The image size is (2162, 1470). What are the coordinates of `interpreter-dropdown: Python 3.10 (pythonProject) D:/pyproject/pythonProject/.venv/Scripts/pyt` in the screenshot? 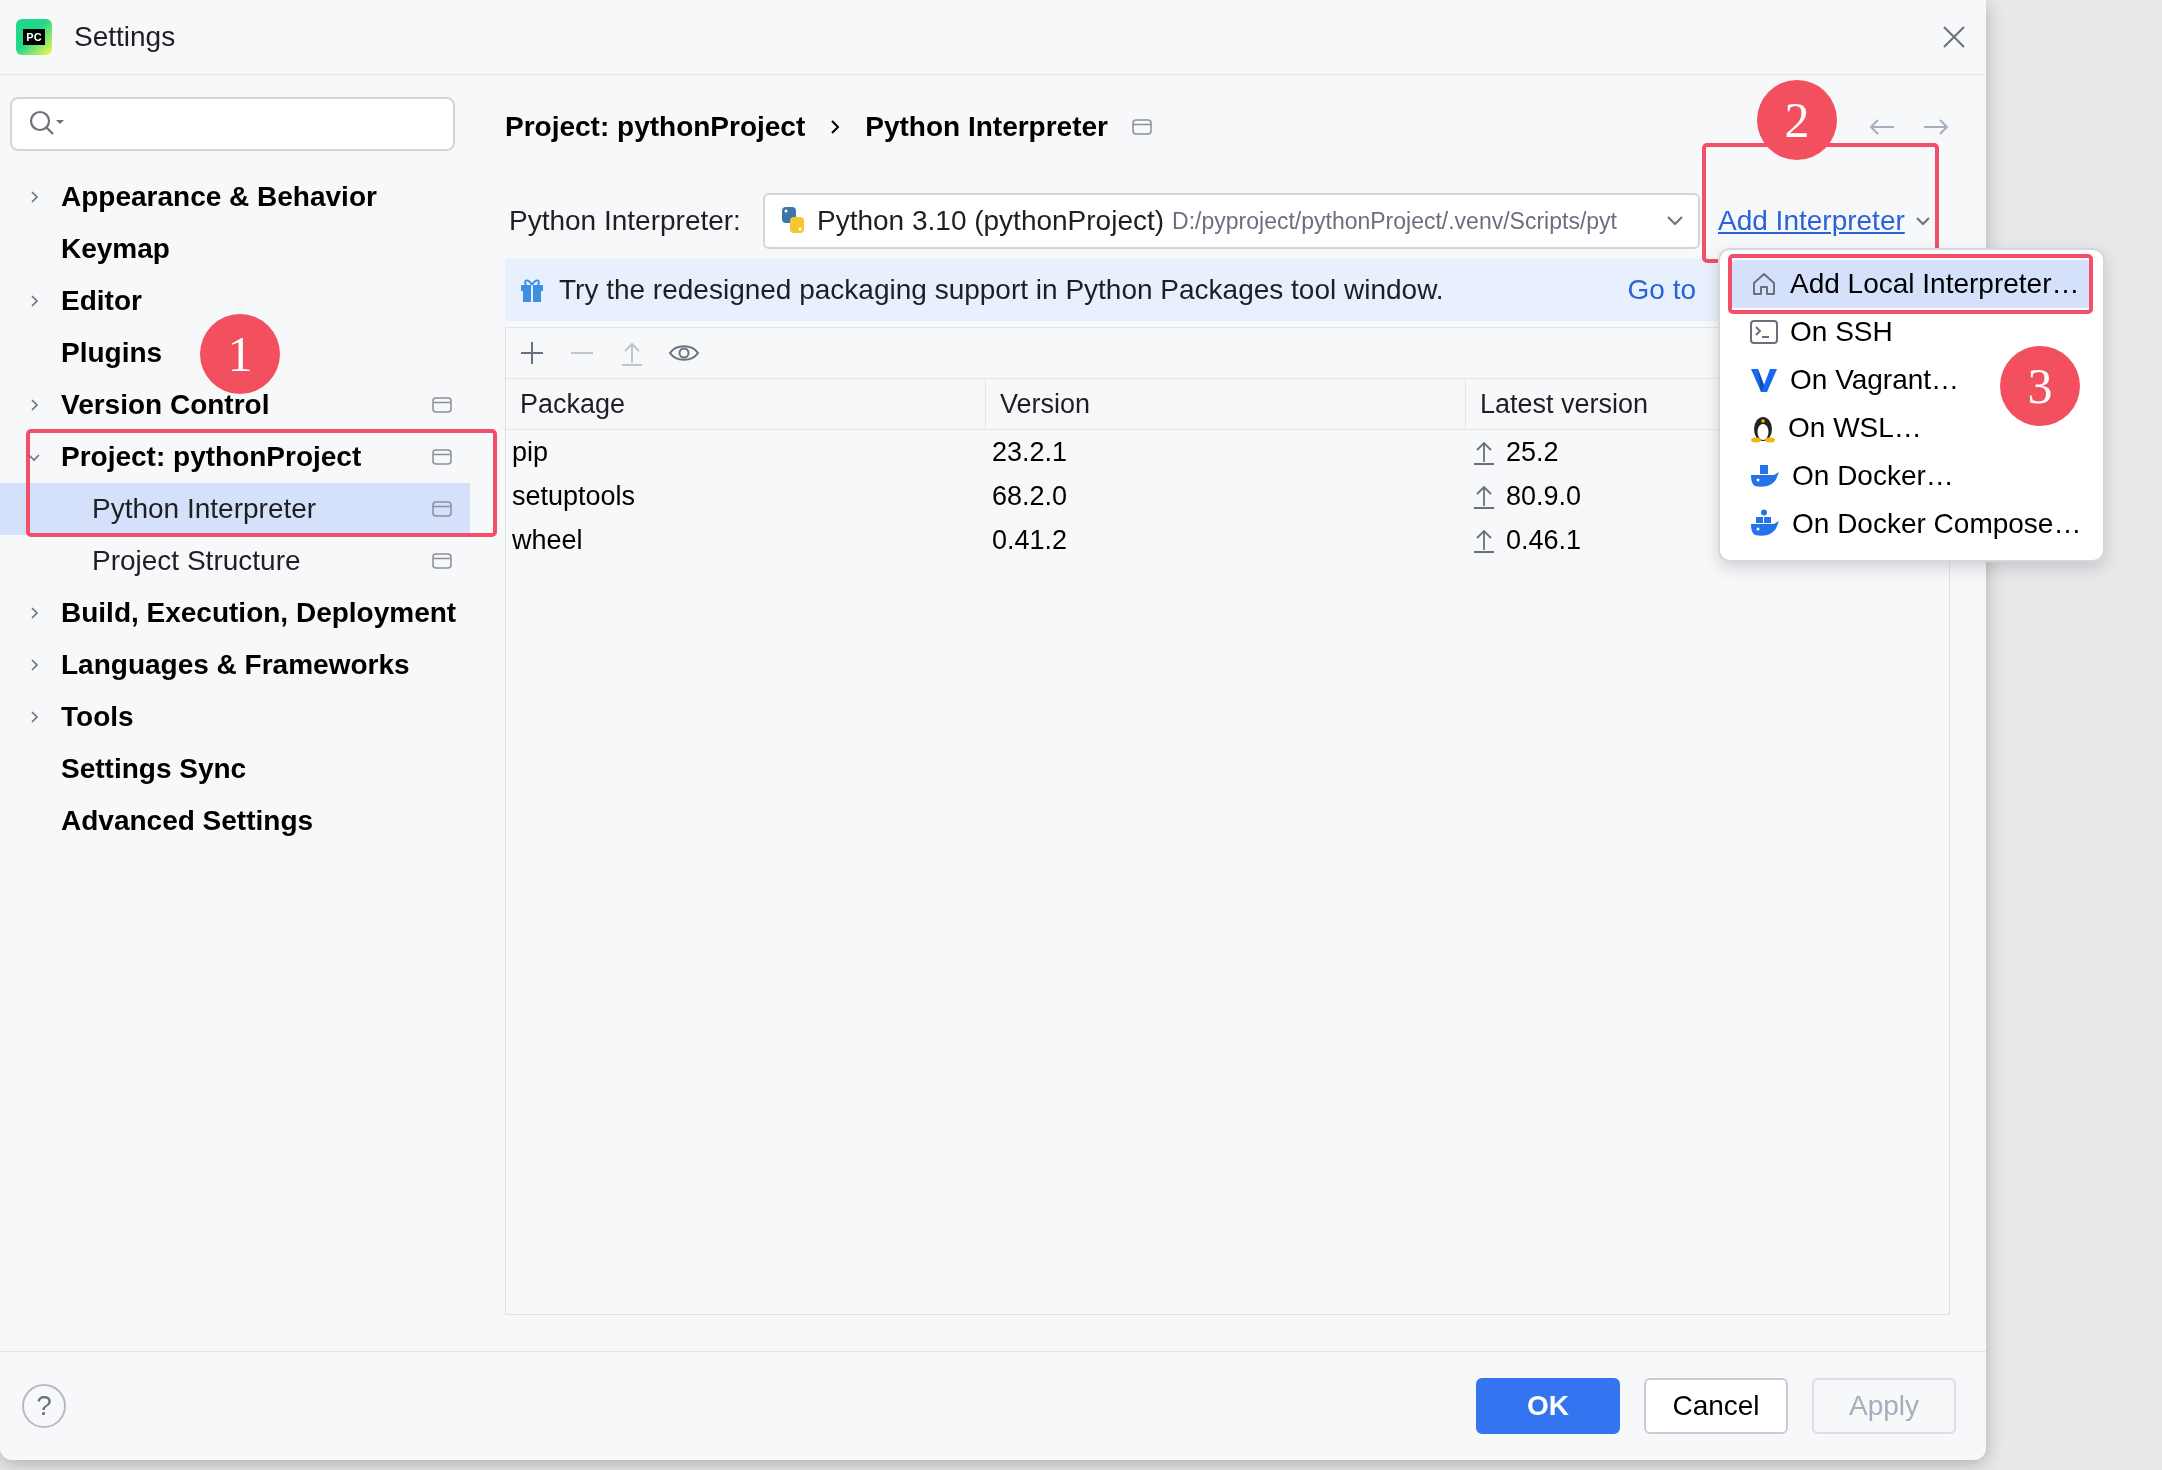 It's located at (1231, 221).